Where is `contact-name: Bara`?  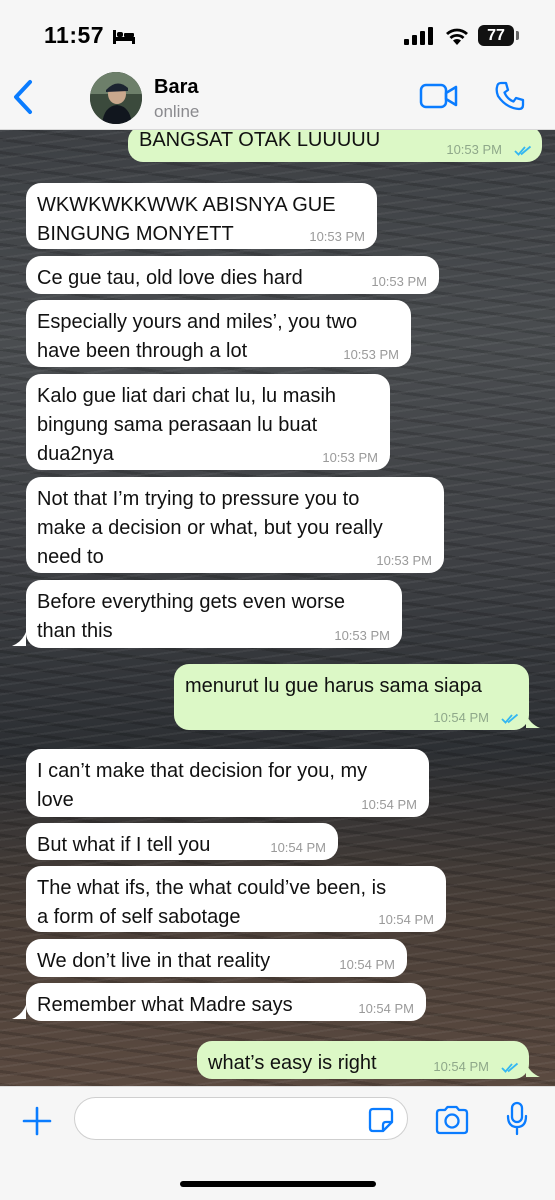 contact-name: Bara is located at coordinates (176, 87).